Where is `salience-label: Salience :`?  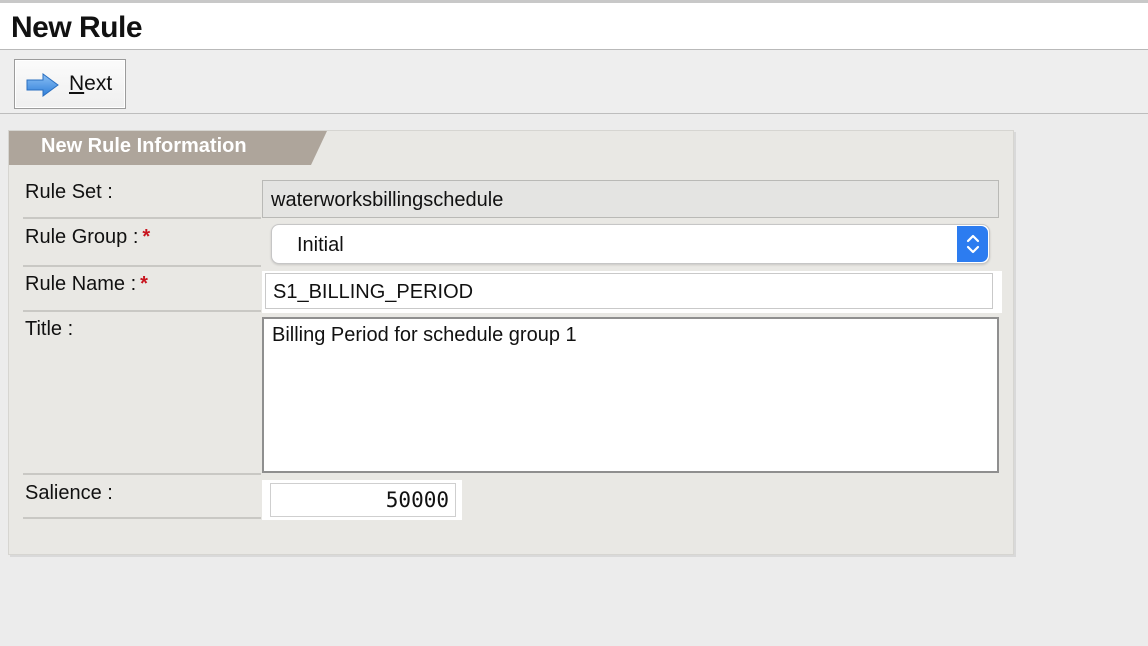
salience-label: Salience : is located at coordinates (69, 493).